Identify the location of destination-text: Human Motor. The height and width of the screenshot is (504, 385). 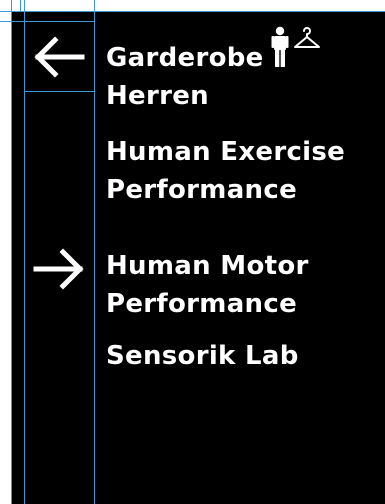
(207, 266).